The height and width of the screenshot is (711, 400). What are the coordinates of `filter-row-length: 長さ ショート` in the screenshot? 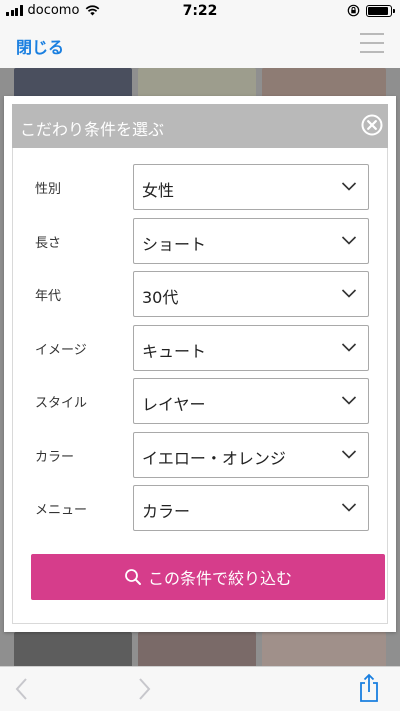 It's located at (200, 240).